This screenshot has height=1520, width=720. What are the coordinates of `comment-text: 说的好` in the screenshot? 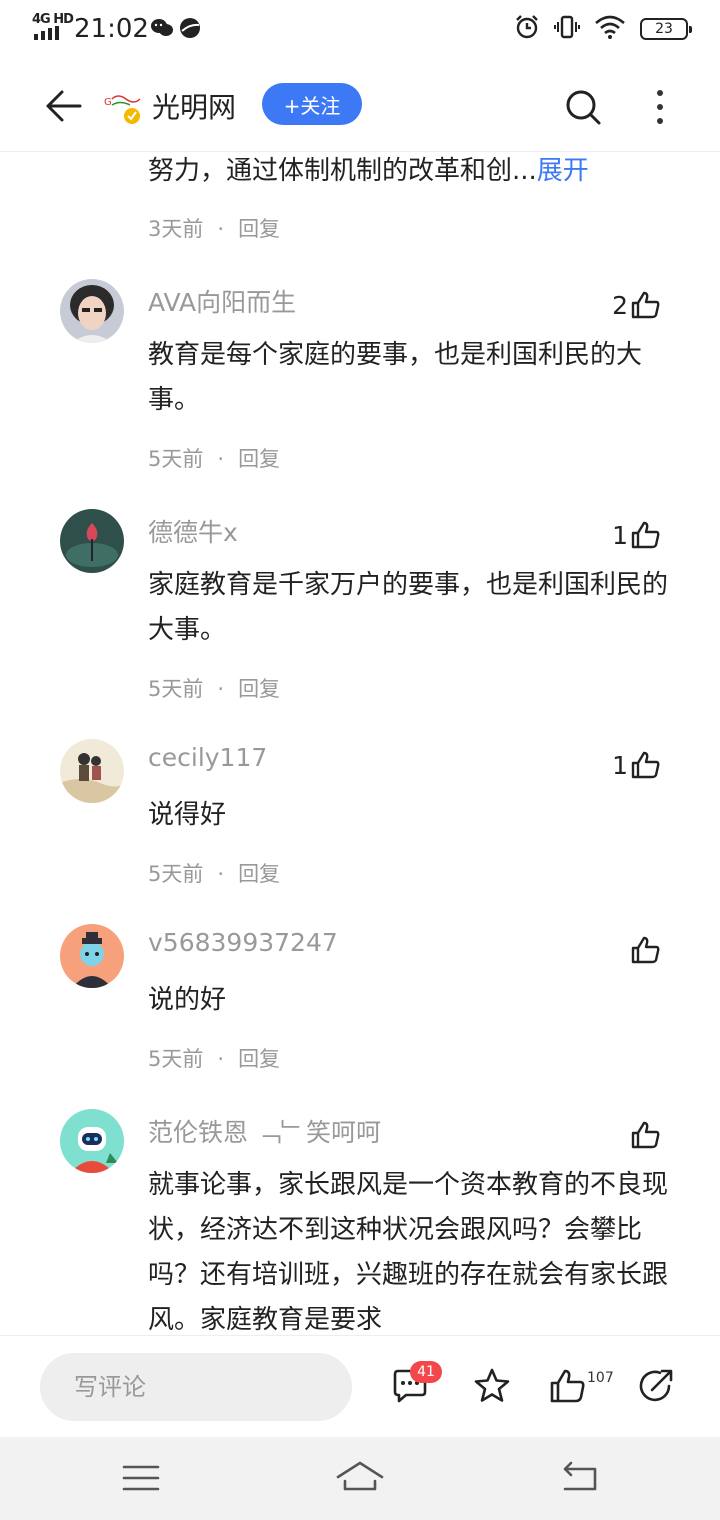 It's located at (187, 1000).